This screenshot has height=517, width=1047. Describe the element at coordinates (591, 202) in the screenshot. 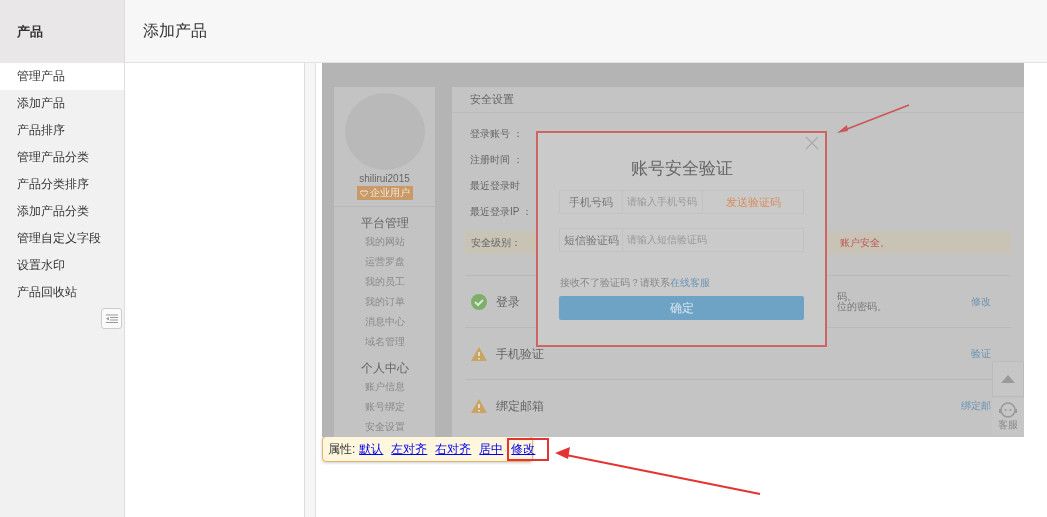

I see `input-label: 手机号码` at that location.